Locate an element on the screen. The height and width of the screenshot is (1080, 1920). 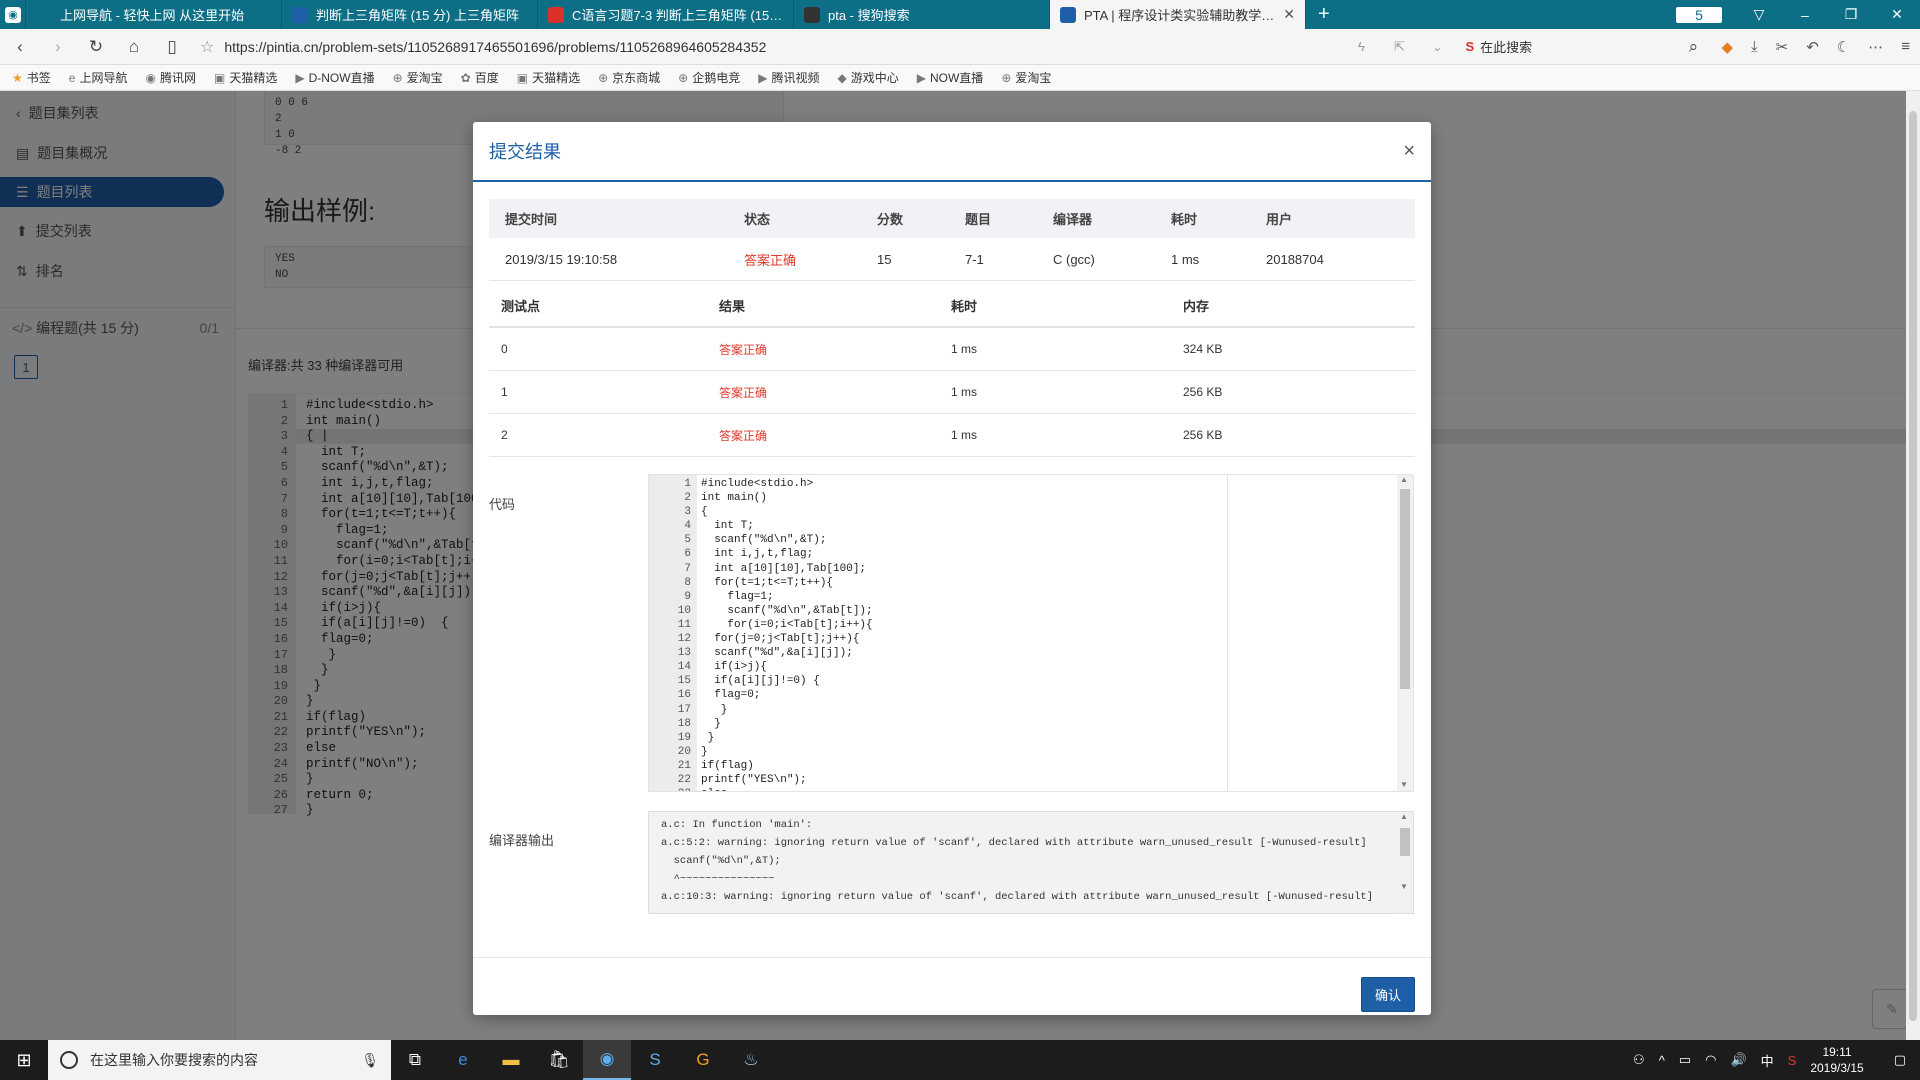
more-icon: ⋯ is located at coordinates (1875, 47).